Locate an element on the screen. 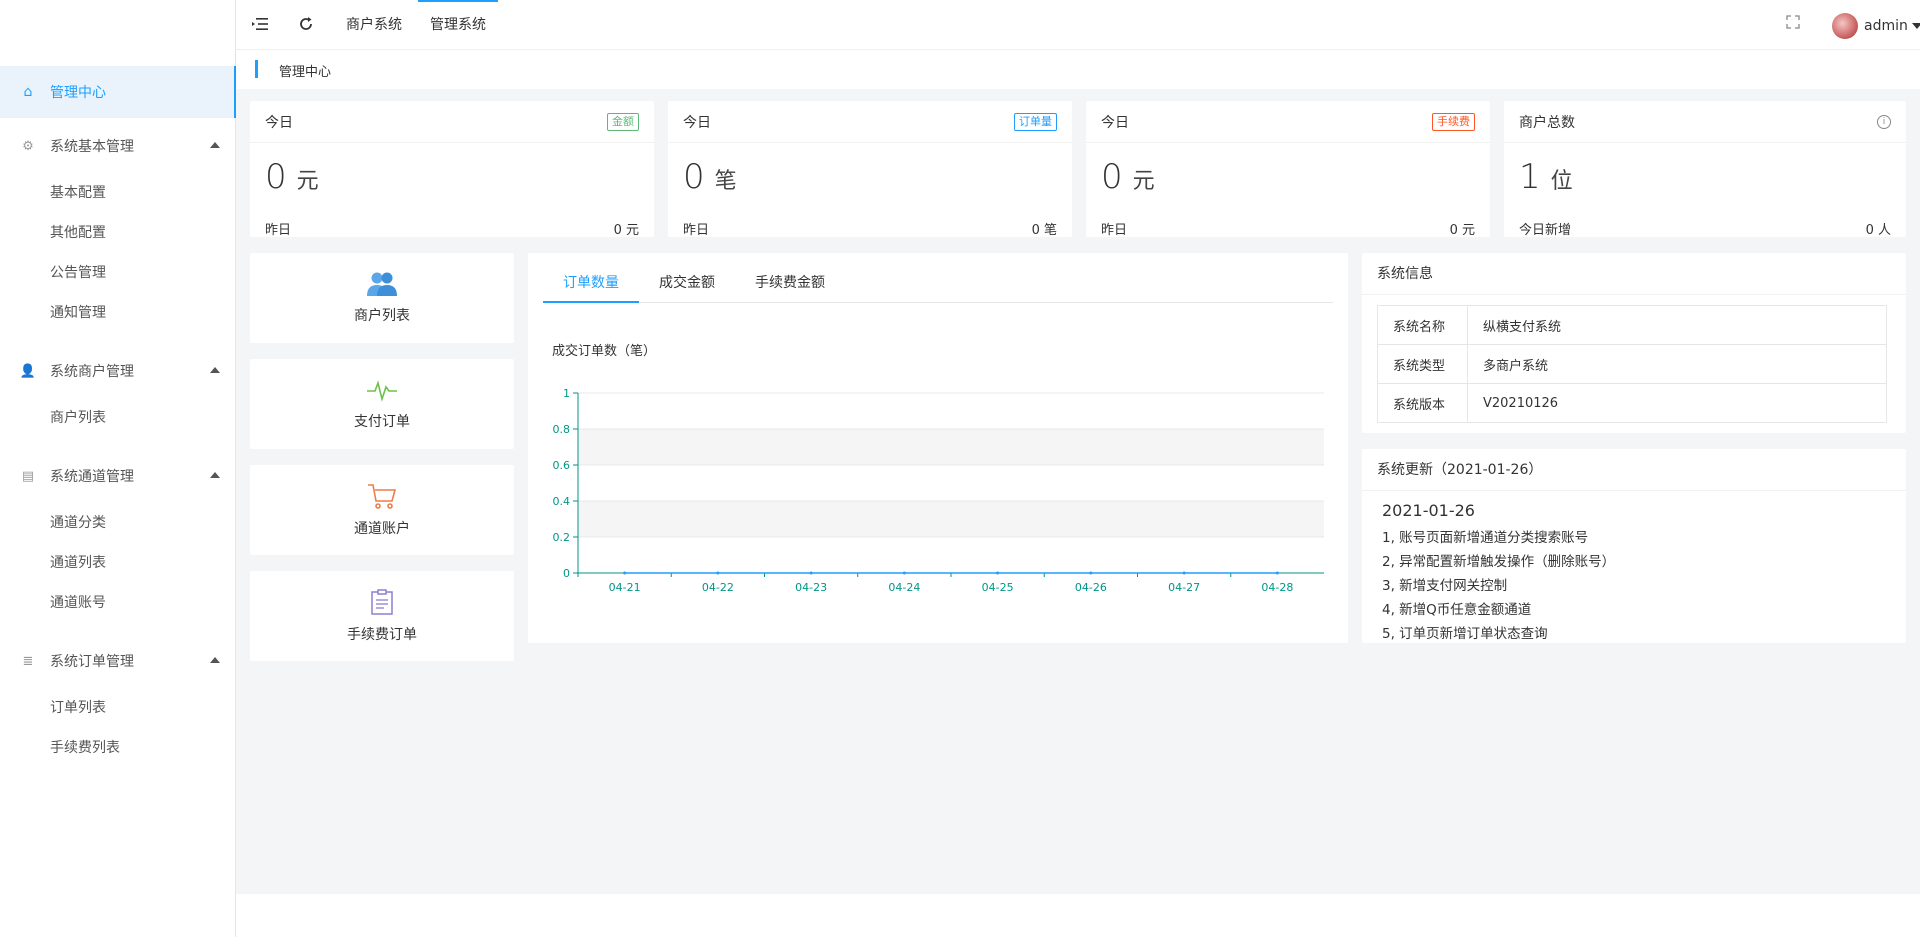 The width and height of the screenshot is (1920, 937). system-info-table: 系统名称 纵横支付系统 系统类型 多商户系统 系统版本 V20210126 is located at coordinates (1632, 364).